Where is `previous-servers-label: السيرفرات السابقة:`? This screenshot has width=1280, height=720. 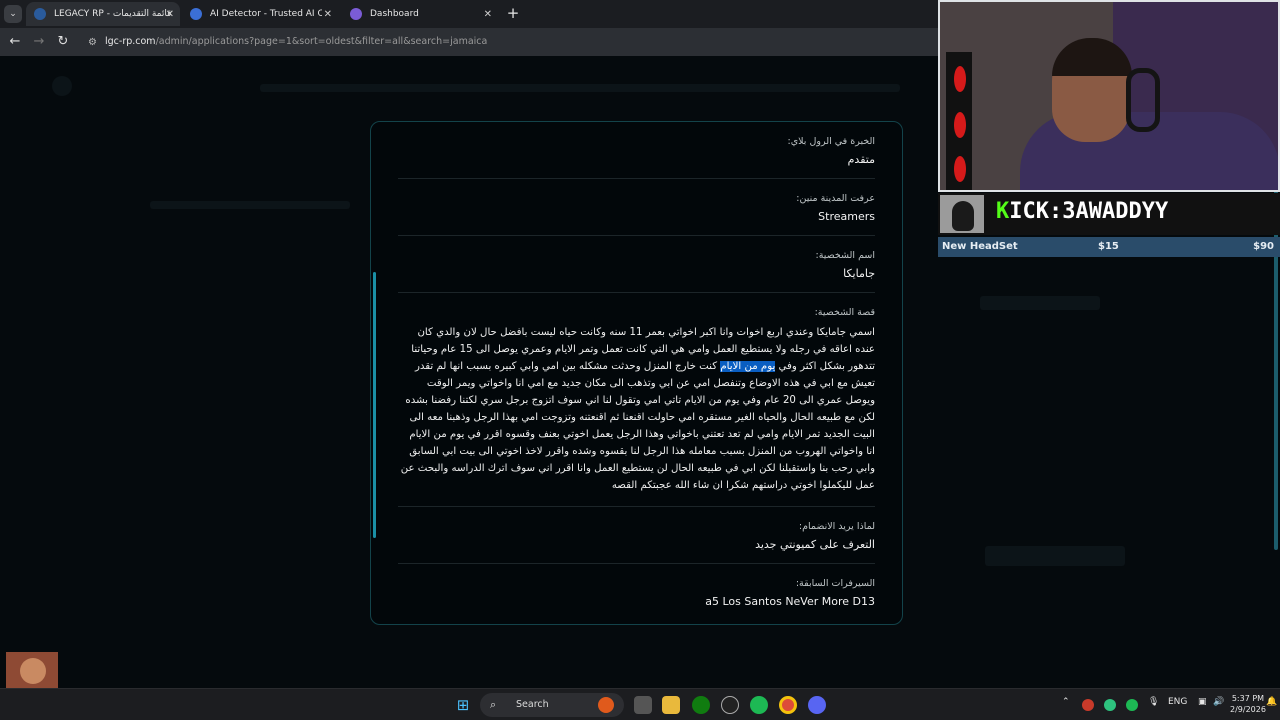 previous-servers-label: السيرفرات السابقة: is located at coordinates (835, 583).